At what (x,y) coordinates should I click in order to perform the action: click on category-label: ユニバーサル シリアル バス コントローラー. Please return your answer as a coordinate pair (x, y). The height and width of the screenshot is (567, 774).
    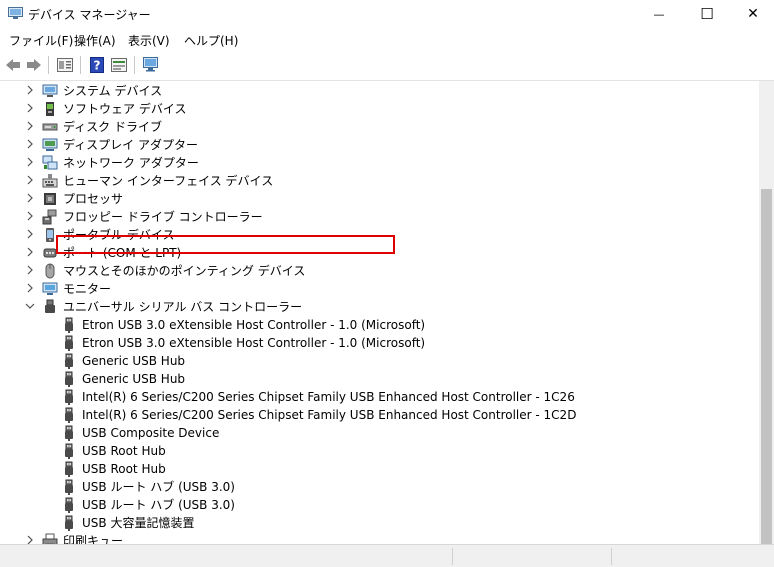
    Looking at the image, I should click on (183, 307).